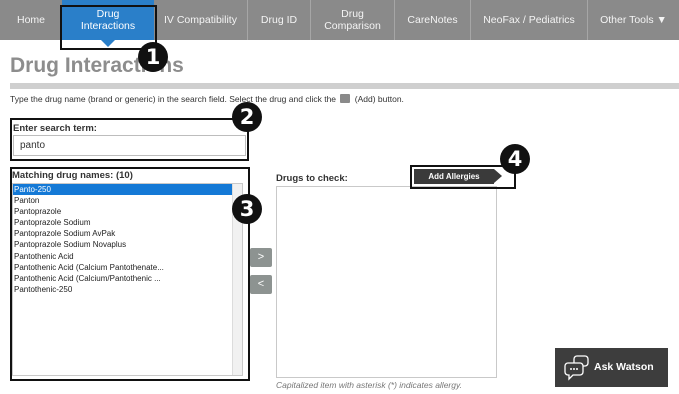  Describe the element at coordinates (108, 27) in the screenshot. I see `callout-box-drug-interactions` at that location.